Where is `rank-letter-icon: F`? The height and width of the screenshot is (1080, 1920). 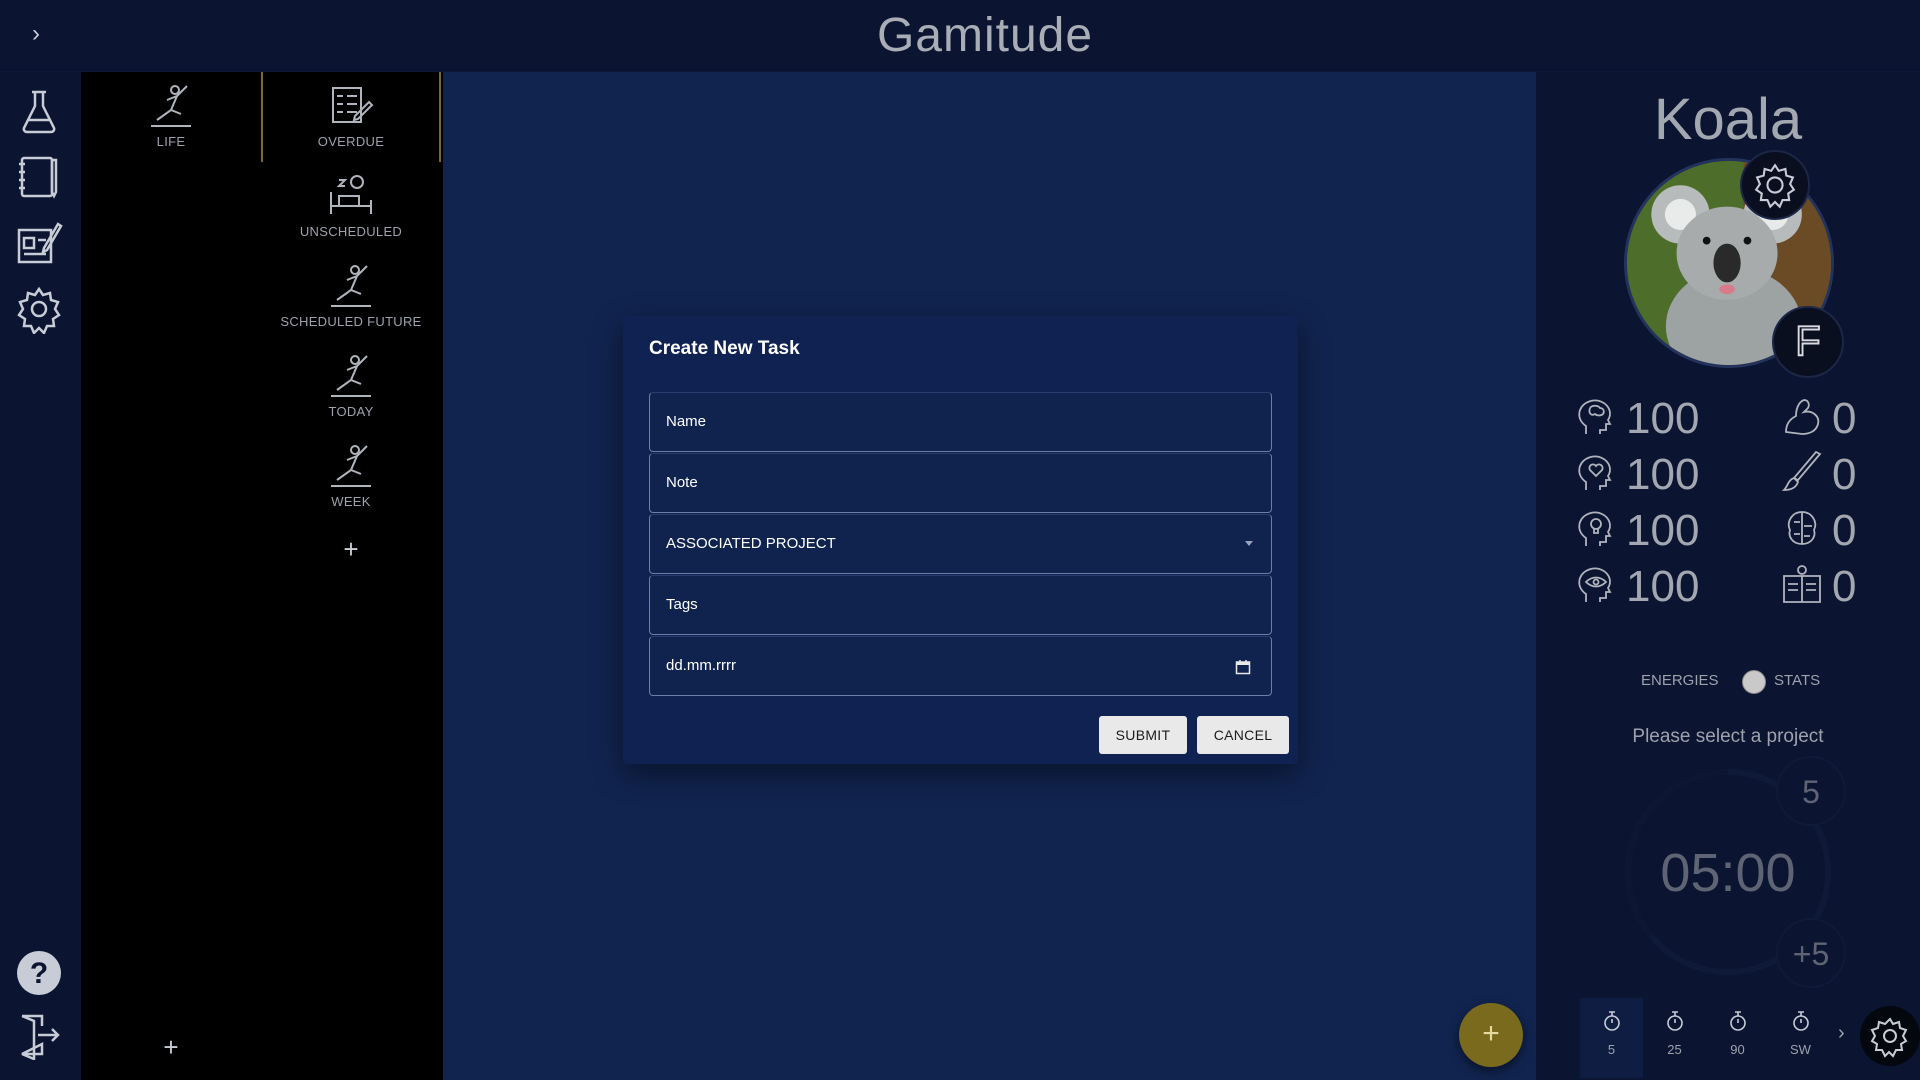
rank-letter-icon: F is located at coordinates (1807, 340).